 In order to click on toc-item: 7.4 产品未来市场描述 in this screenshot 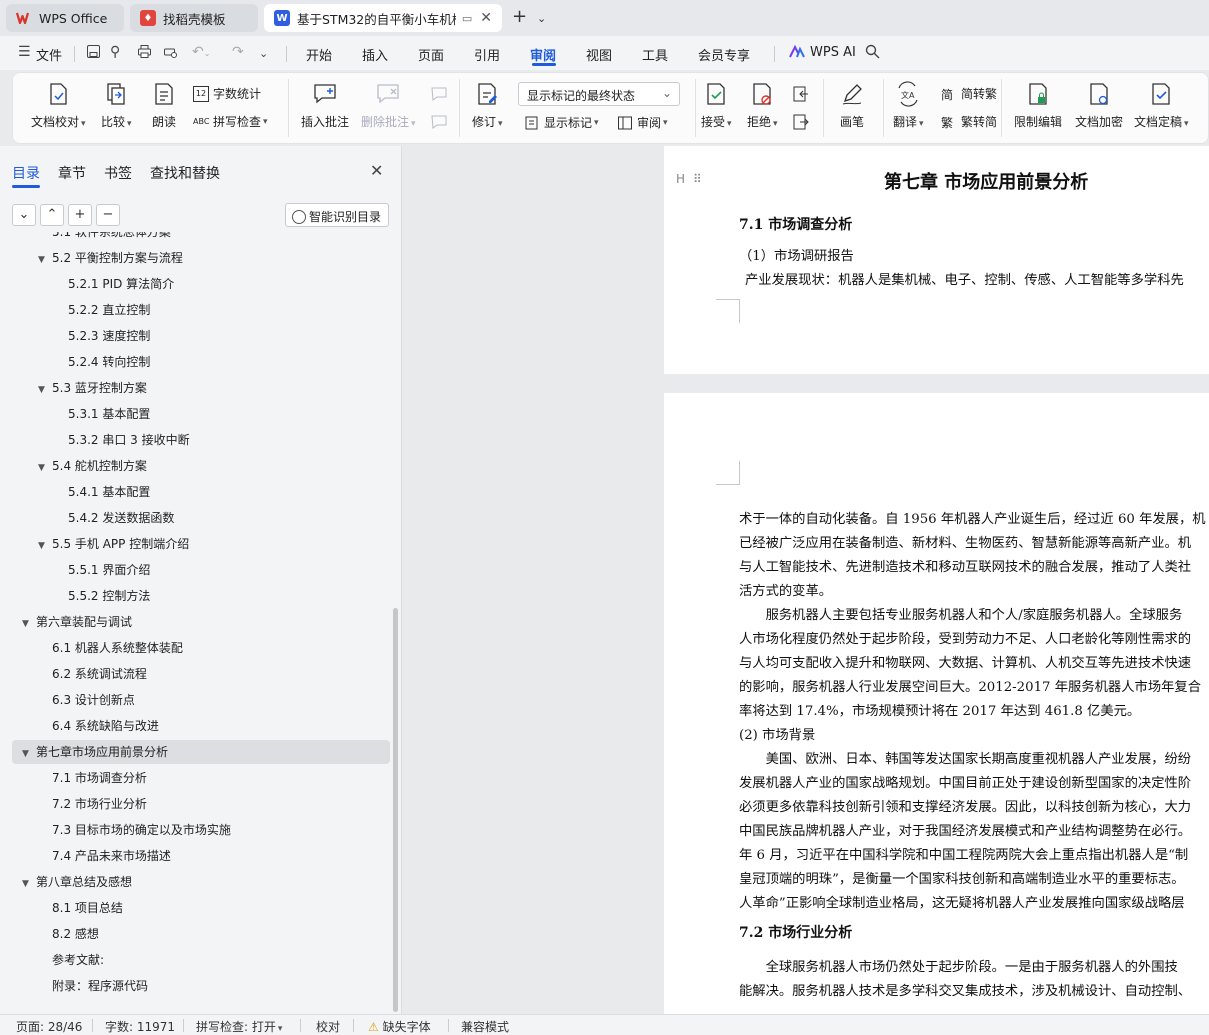, I will do `click(104, 856)`.